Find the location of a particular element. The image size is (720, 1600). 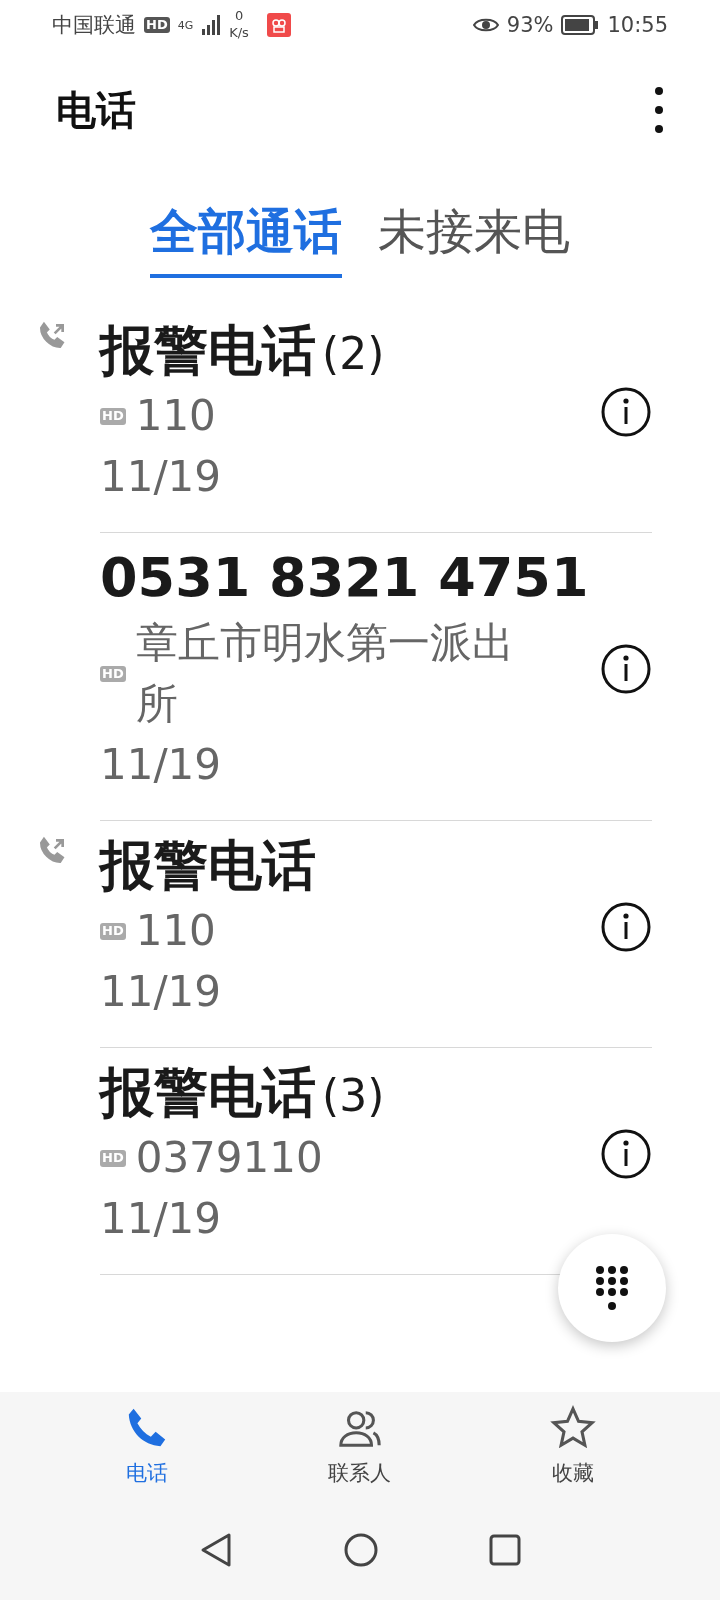

recents-button is located at coordinates (505, 1550).